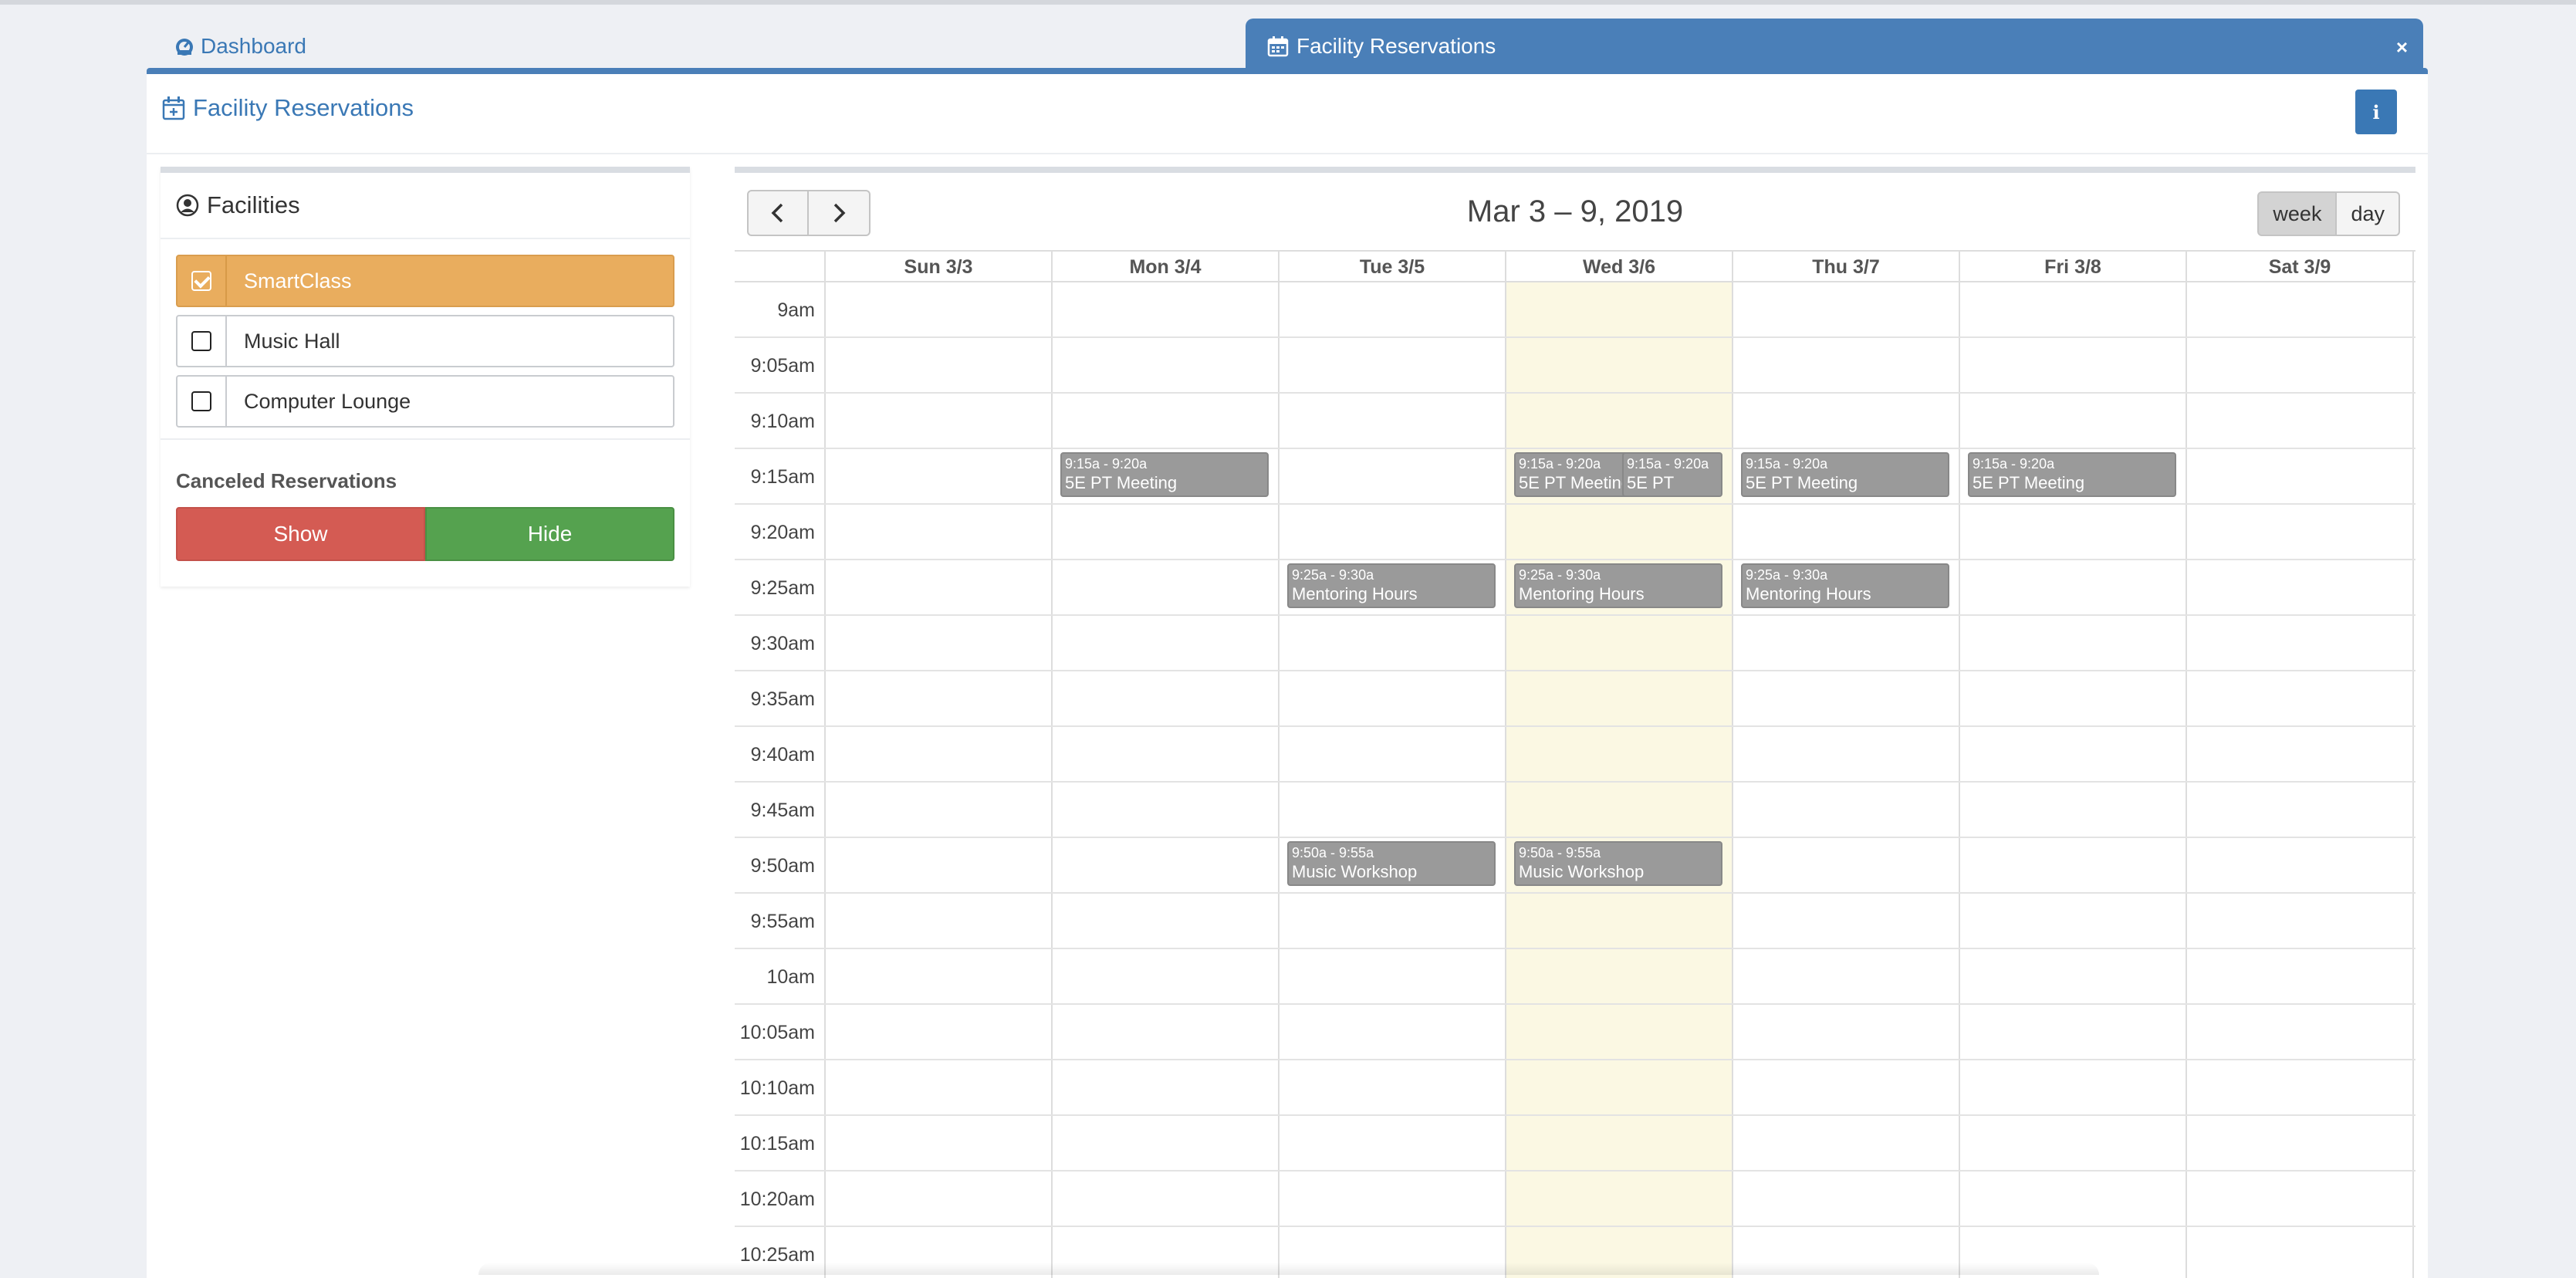  What do you see at coordinates (286, 480) in the screenshot?
I see `canceled-reservations-title: Canceled Reservations` at bounding box center [286, 480].